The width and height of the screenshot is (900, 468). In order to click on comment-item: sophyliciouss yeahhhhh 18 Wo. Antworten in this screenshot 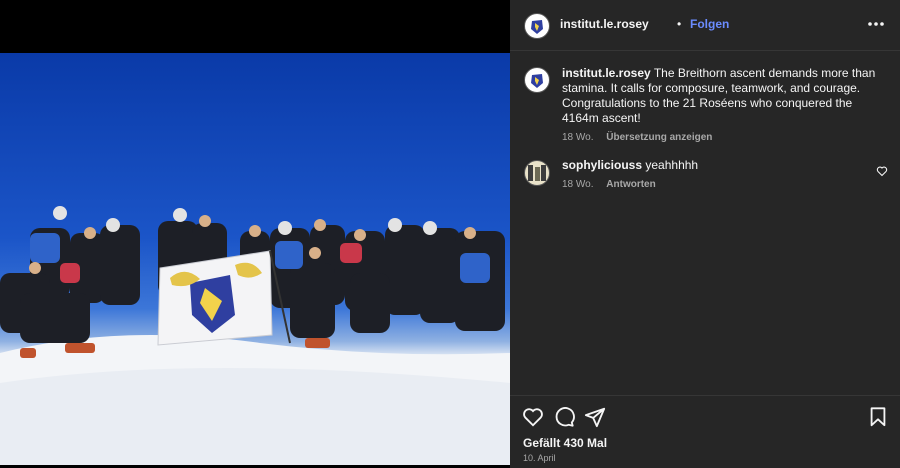, I will do `click(712, 175)`.